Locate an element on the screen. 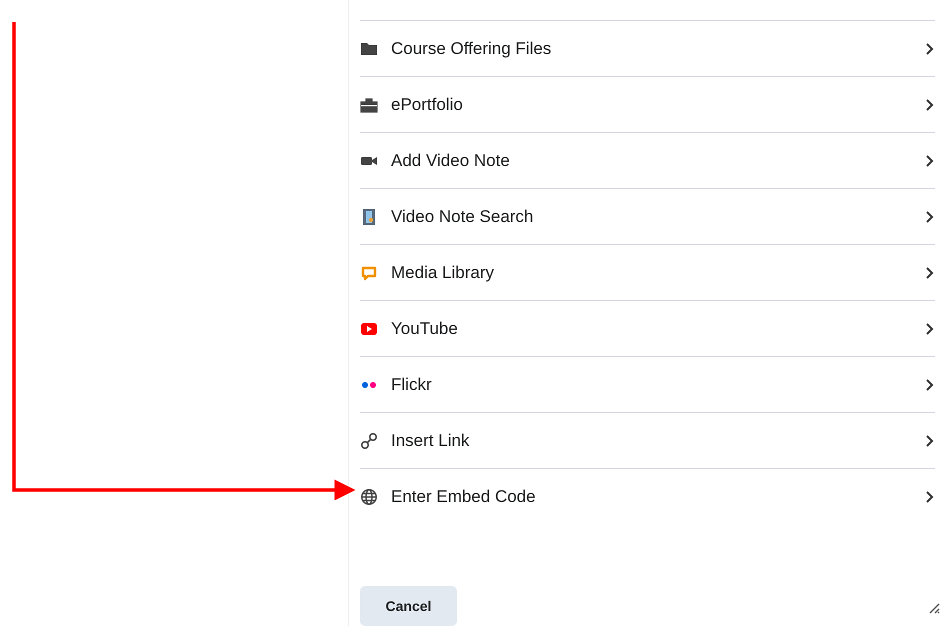 This screenshot has height=626, width=948. menu-item-label: Insert Link is located at coordinates (430, 440).